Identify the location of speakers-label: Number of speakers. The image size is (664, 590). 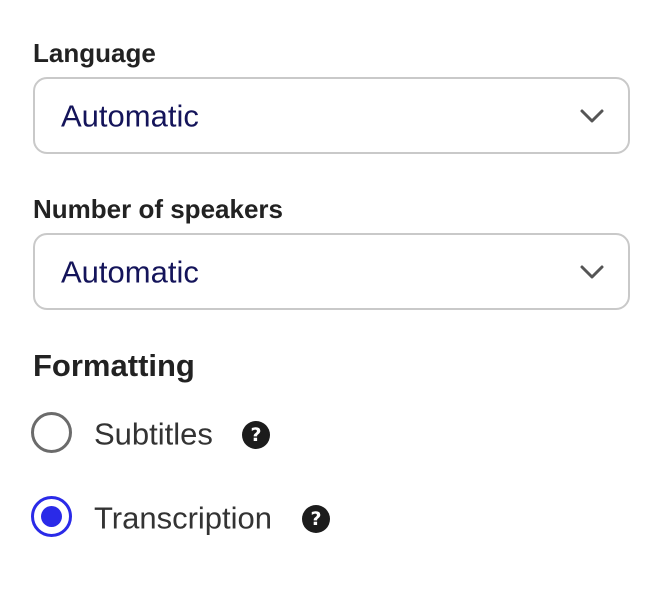
(158, 209).